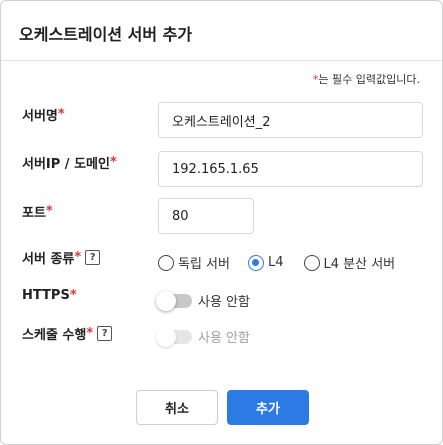 This screenshot has width=443, height=445. What do you see at coordinates (46, 295) in the screenshot?
I see `https-label-text: HTTPS` at bounding box center [46, 295].